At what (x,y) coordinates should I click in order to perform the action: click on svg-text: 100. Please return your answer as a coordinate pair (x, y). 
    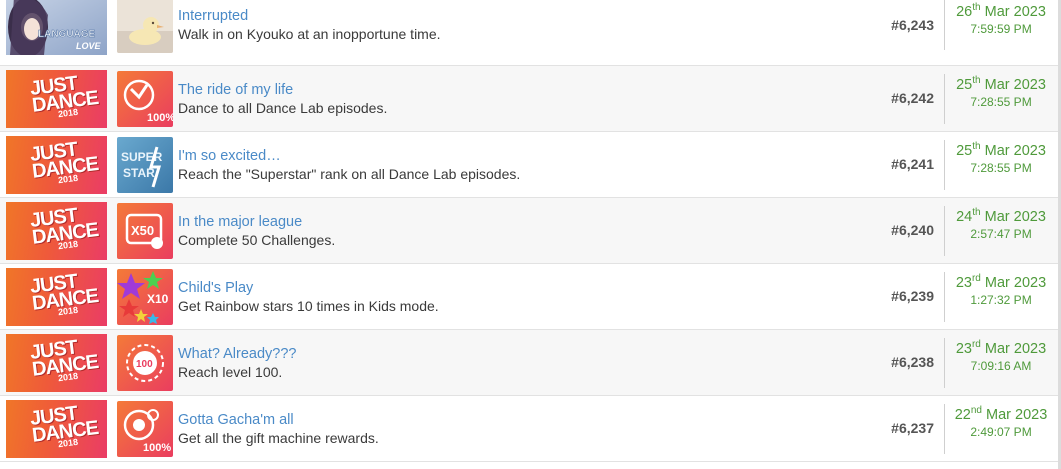
    Looking at the image, I should click on (144, 364).